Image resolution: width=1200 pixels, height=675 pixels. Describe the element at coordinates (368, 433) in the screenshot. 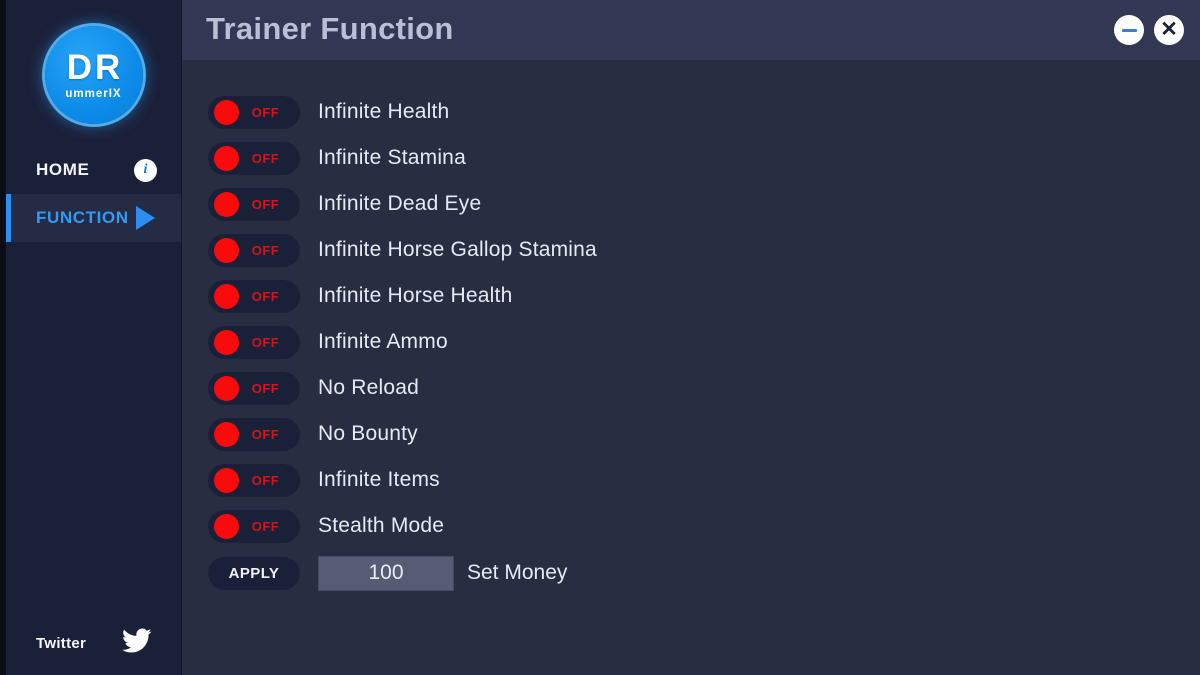

I see `function-label: No Bounty` at that location.